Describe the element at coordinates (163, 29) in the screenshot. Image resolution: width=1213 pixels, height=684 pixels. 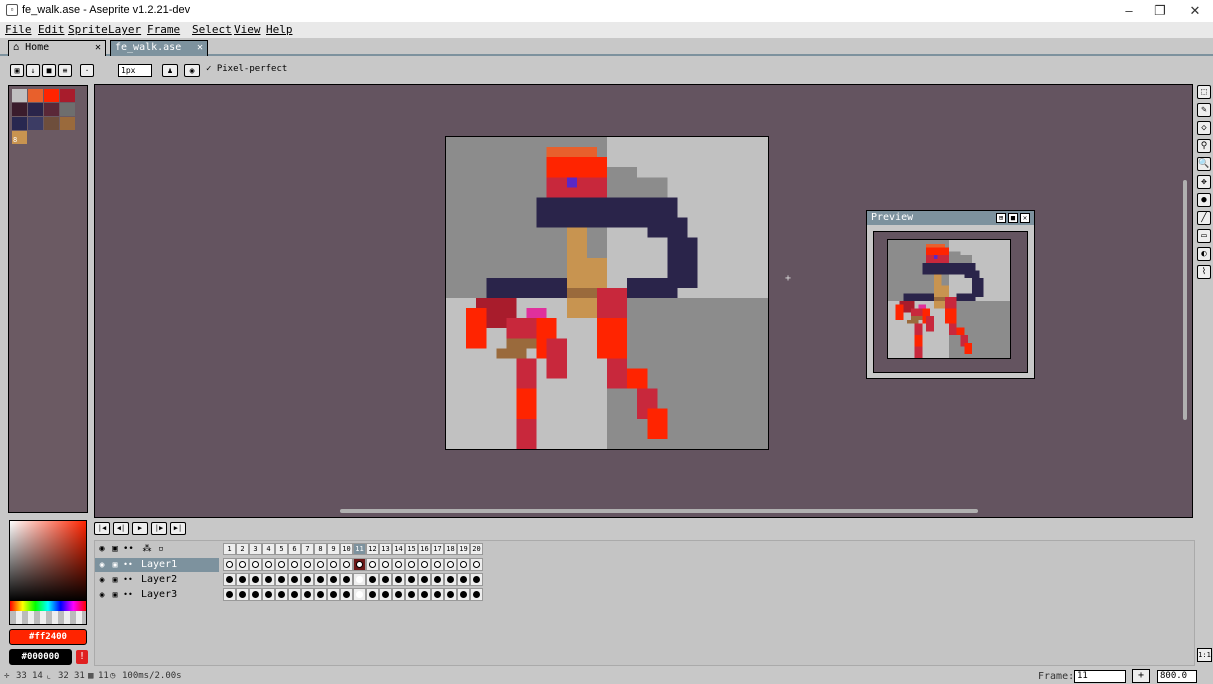
I see `menu-frame: Frame` at that location.